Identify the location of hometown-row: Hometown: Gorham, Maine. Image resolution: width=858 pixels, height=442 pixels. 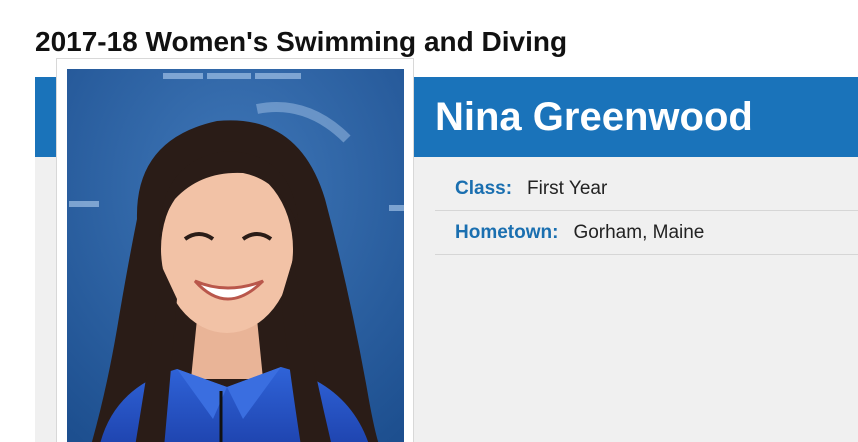
(646, 233).